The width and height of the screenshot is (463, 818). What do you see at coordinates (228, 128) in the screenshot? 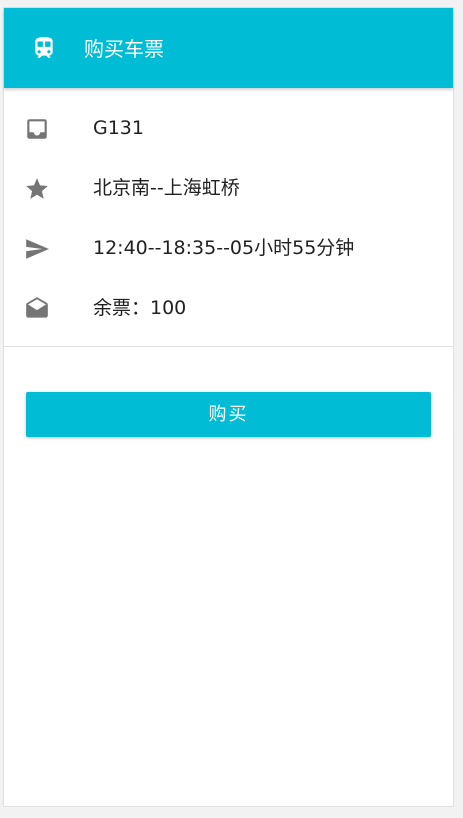
I see `list-item-train-number: G131` at bounding box center [228, 128].